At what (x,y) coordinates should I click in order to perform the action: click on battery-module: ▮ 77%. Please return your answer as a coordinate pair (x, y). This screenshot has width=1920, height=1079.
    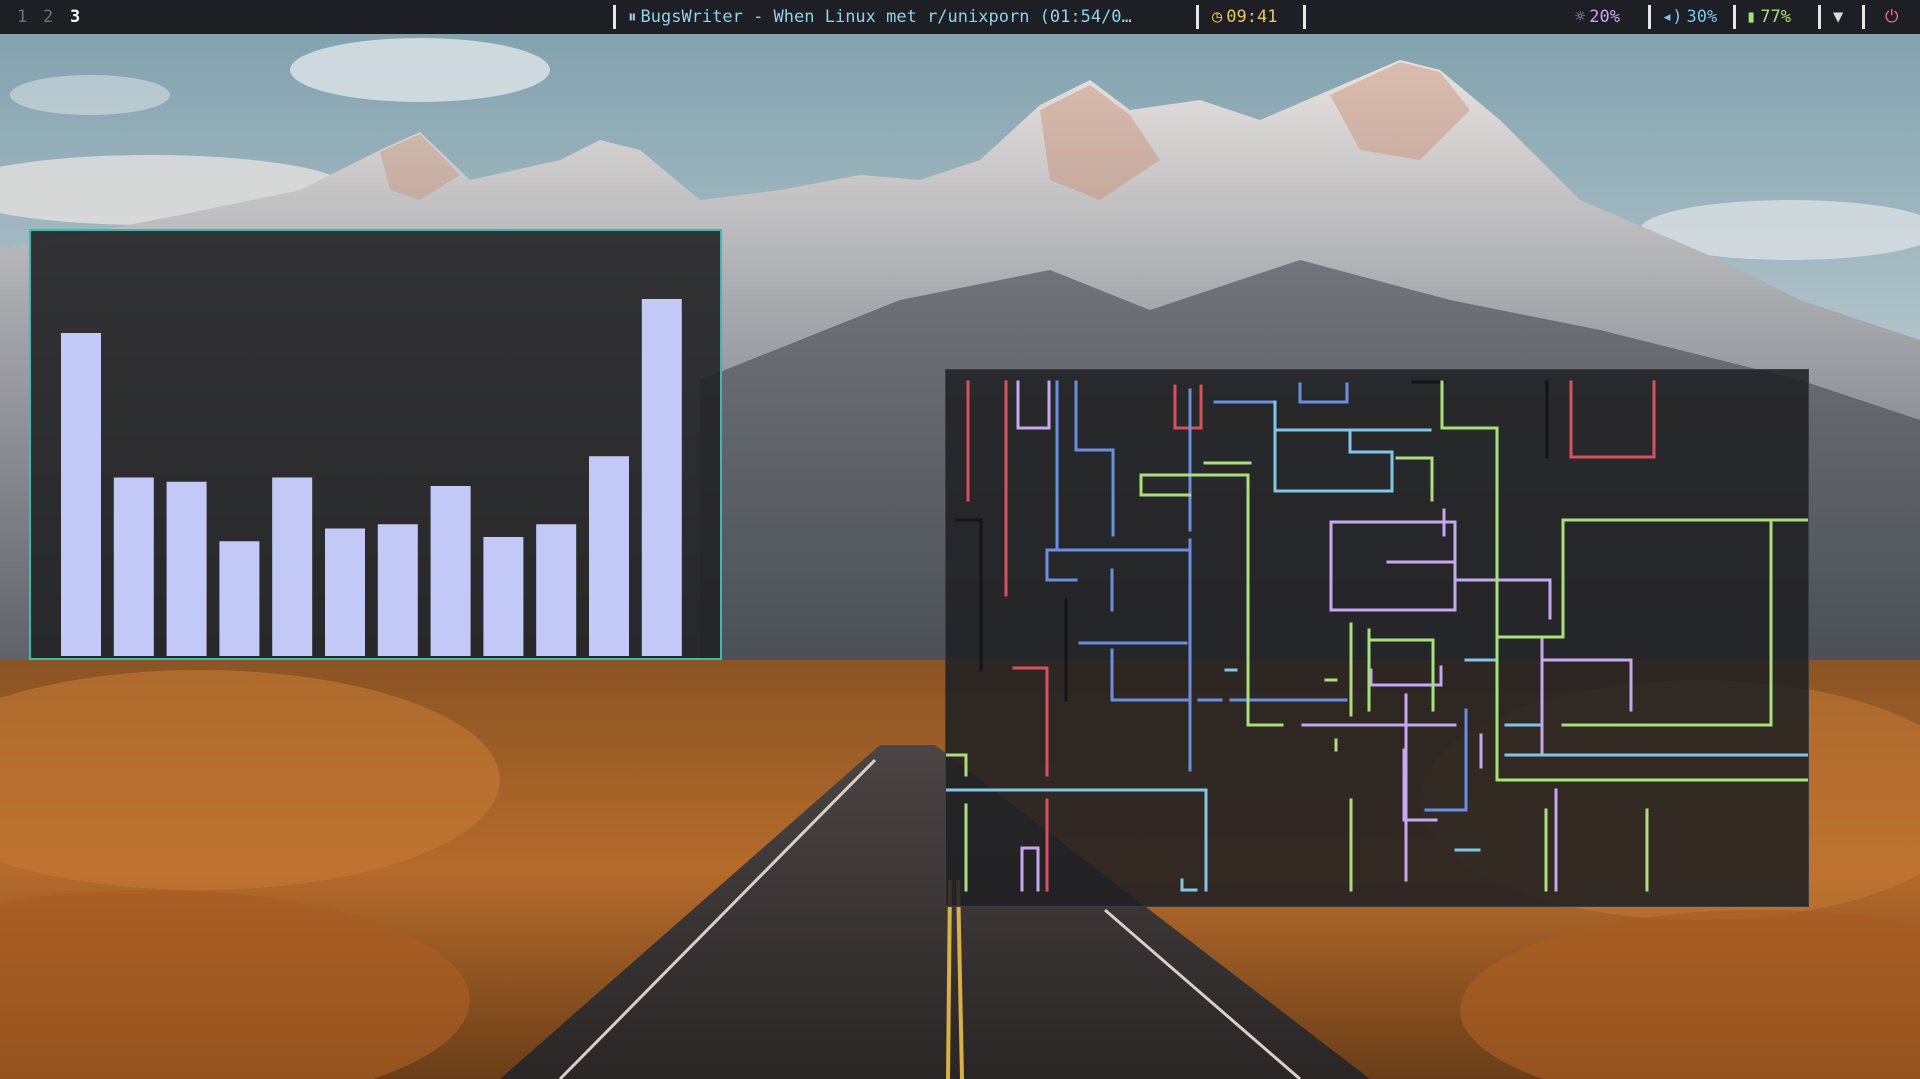
    Looking at the image, I should click on (1768, 17).